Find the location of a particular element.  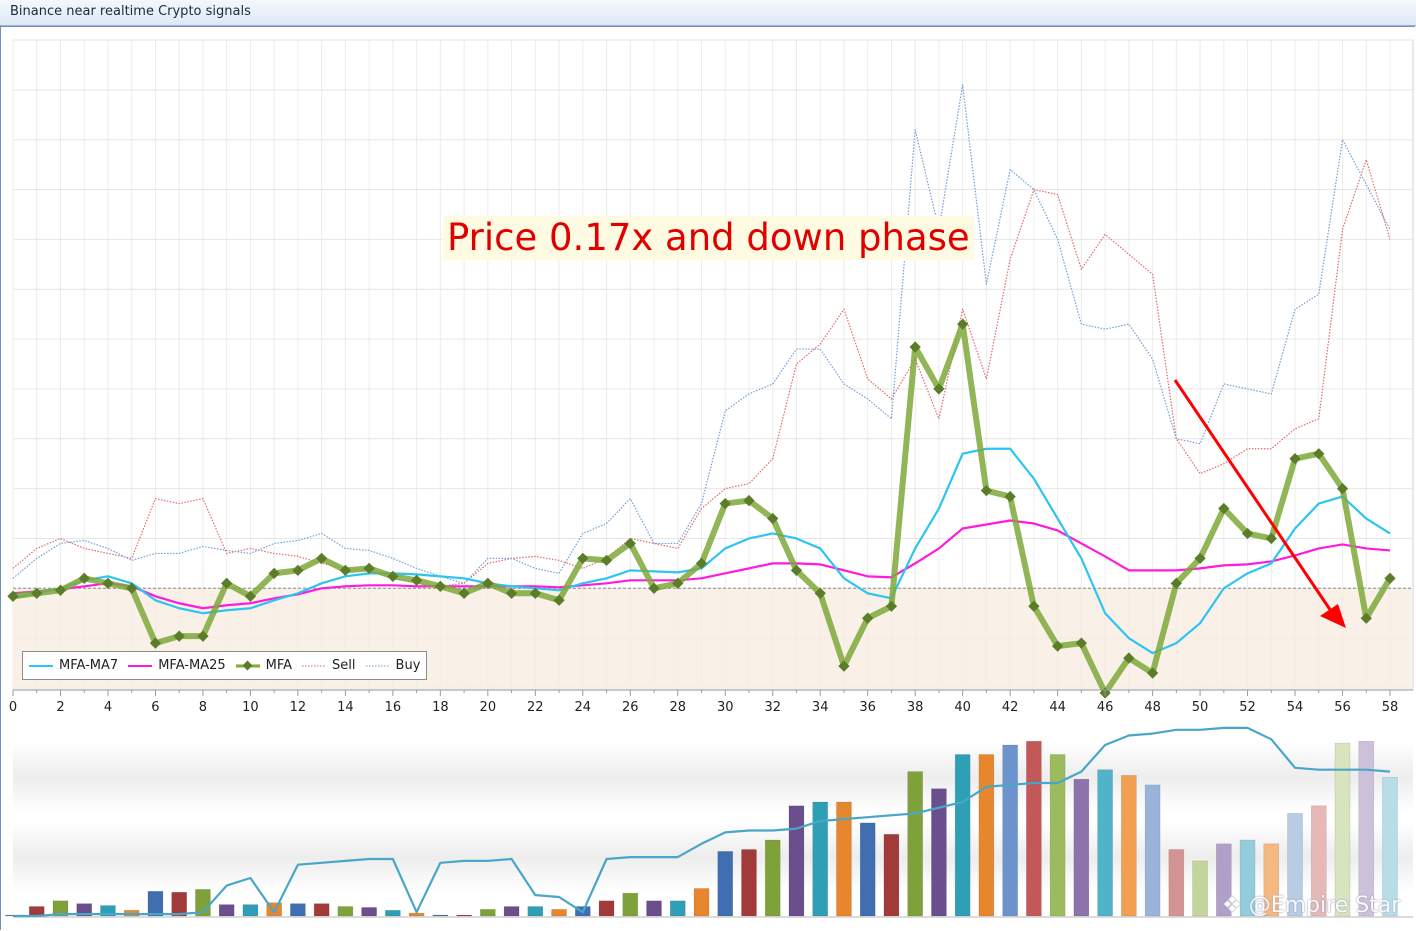

legend-item-mfa: MFA is located at coordinates (263, 665).